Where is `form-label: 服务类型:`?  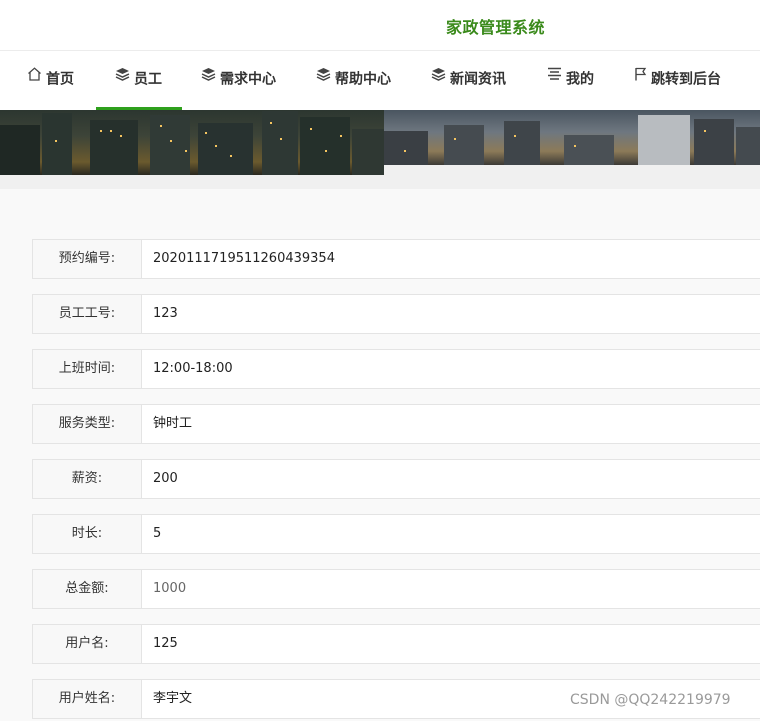 form-label: 服务类型: is located at coordinates (87, 424).